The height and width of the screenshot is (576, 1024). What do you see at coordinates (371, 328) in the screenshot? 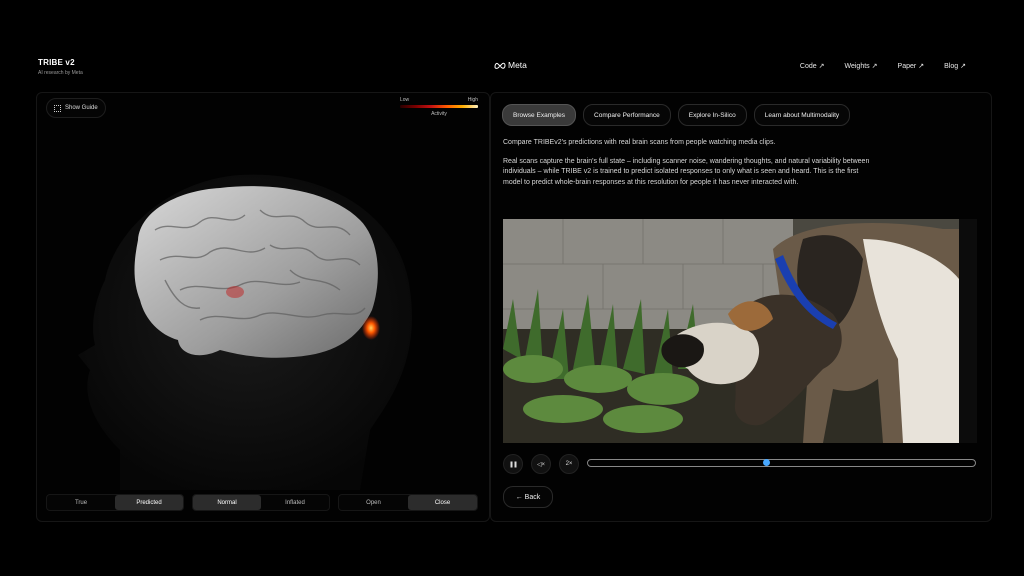
I see `activation-hotspot-occipital` at bounding box center [371, 328].